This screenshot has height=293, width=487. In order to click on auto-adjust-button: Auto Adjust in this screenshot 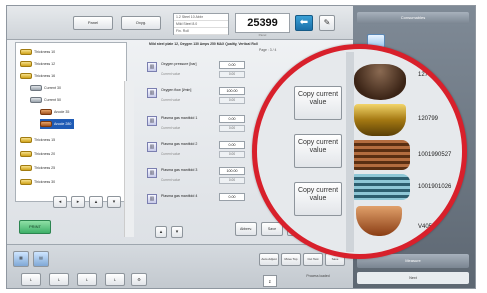, I will do `click(269, 259)`.